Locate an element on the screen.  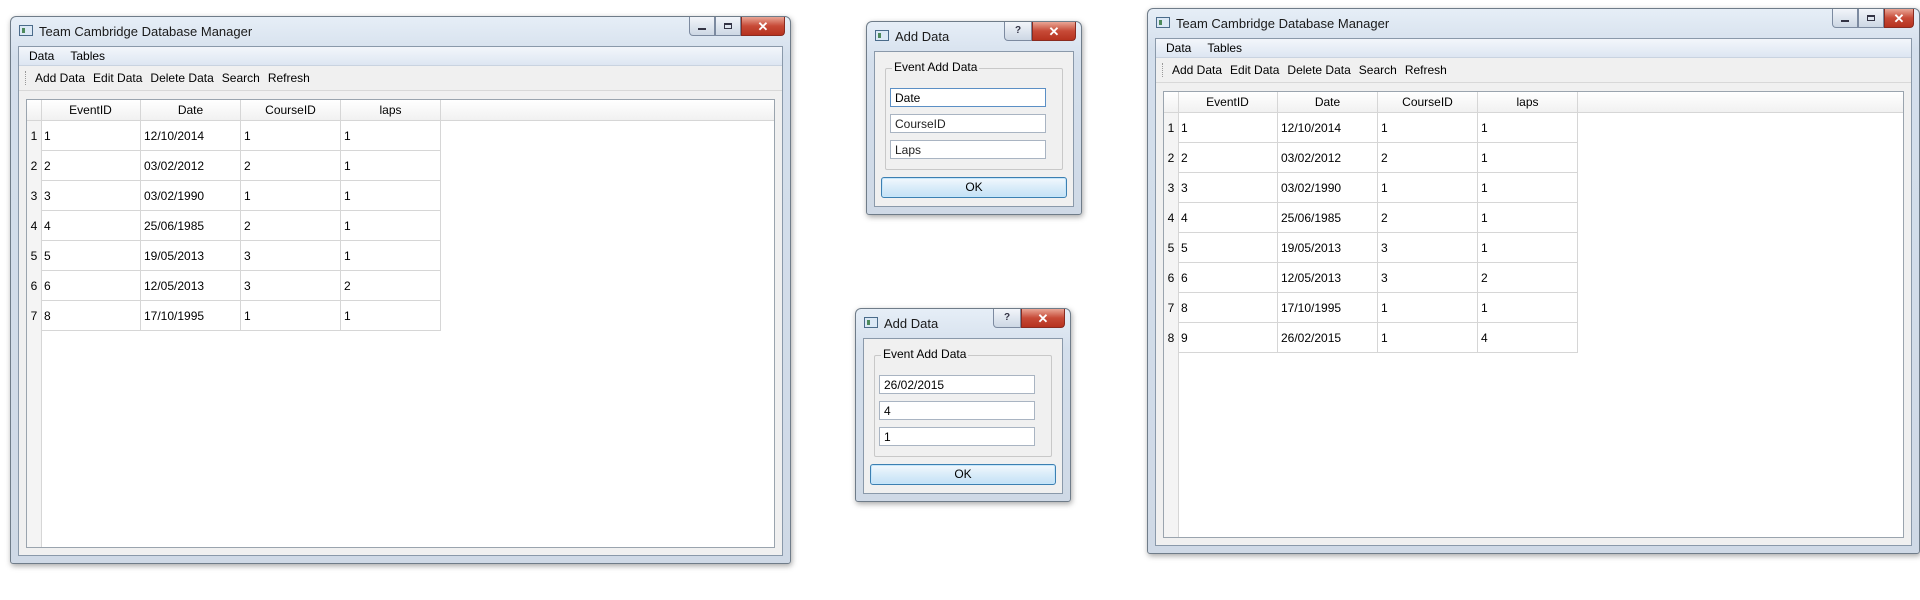
col-header-courseid: CourseID is located at coordinates (1428, 102).